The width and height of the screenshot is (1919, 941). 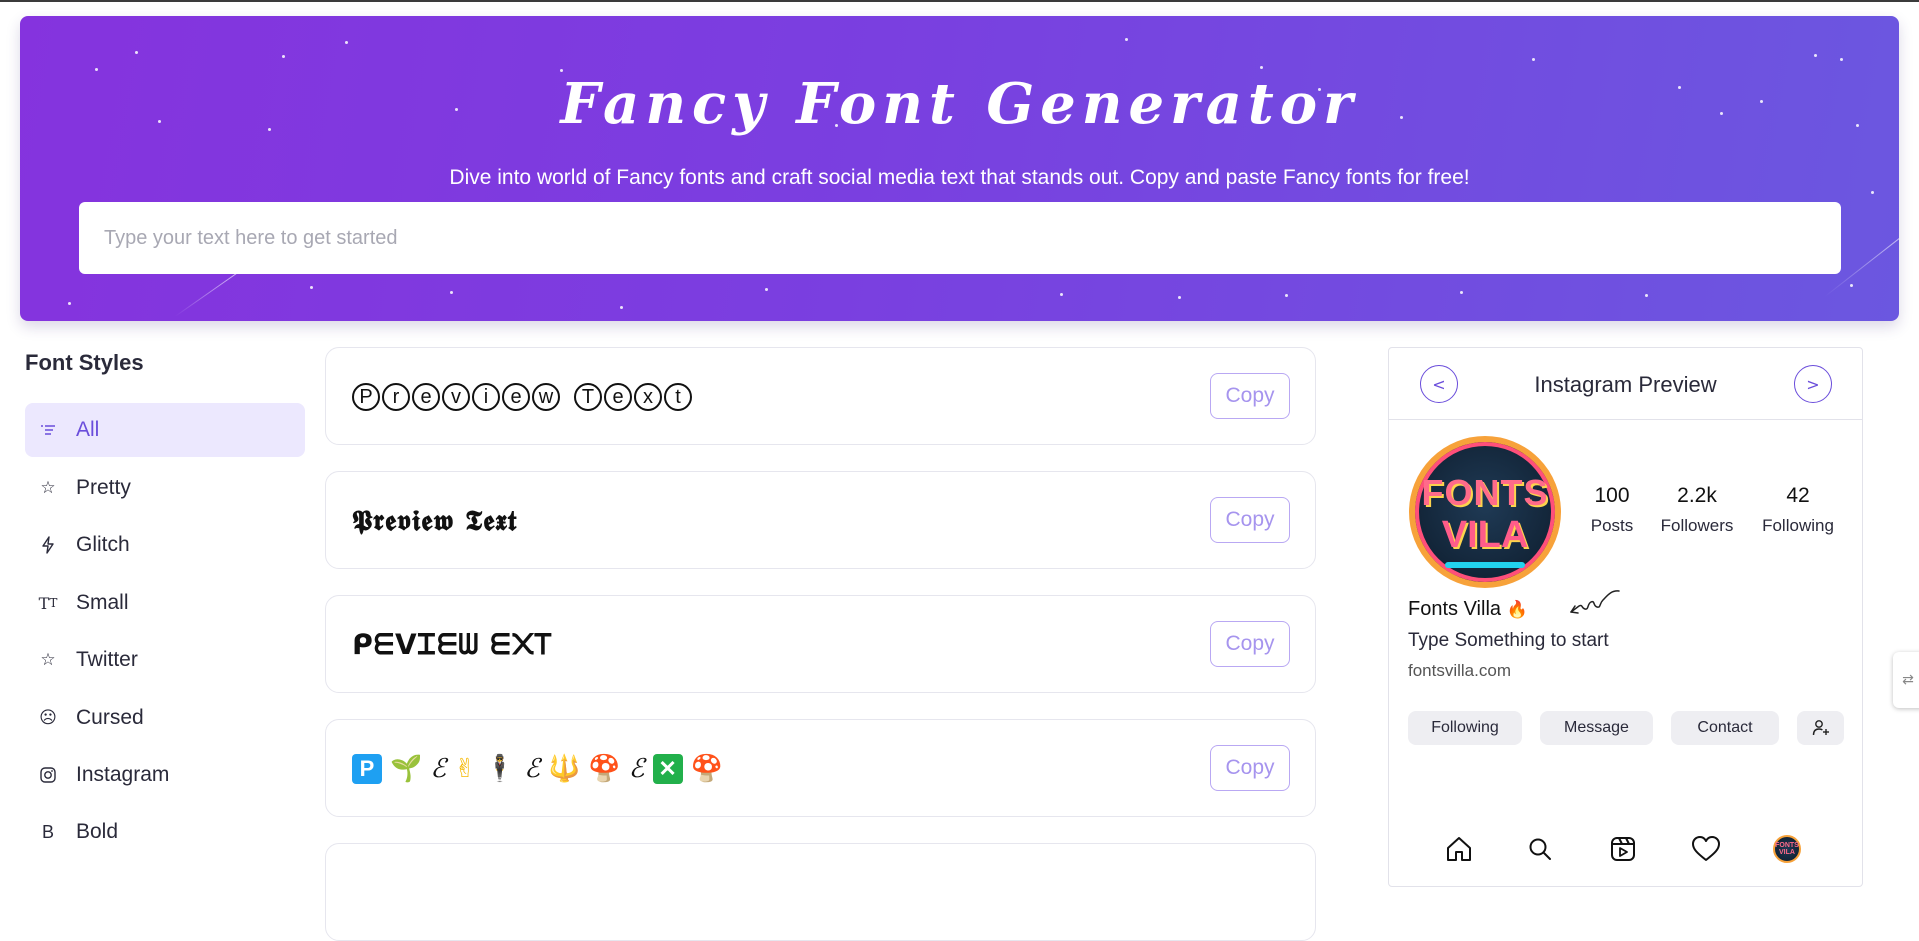 I want to click on following-stat: 42 Following, so click(x=1798, y=509).